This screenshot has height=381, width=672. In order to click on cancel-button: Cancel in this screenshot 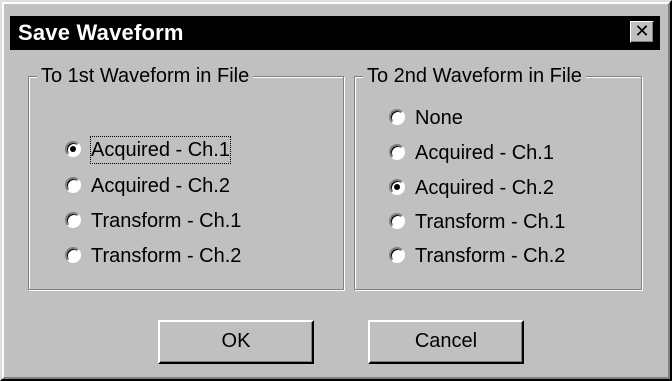, I will do `click(446, 342)`.